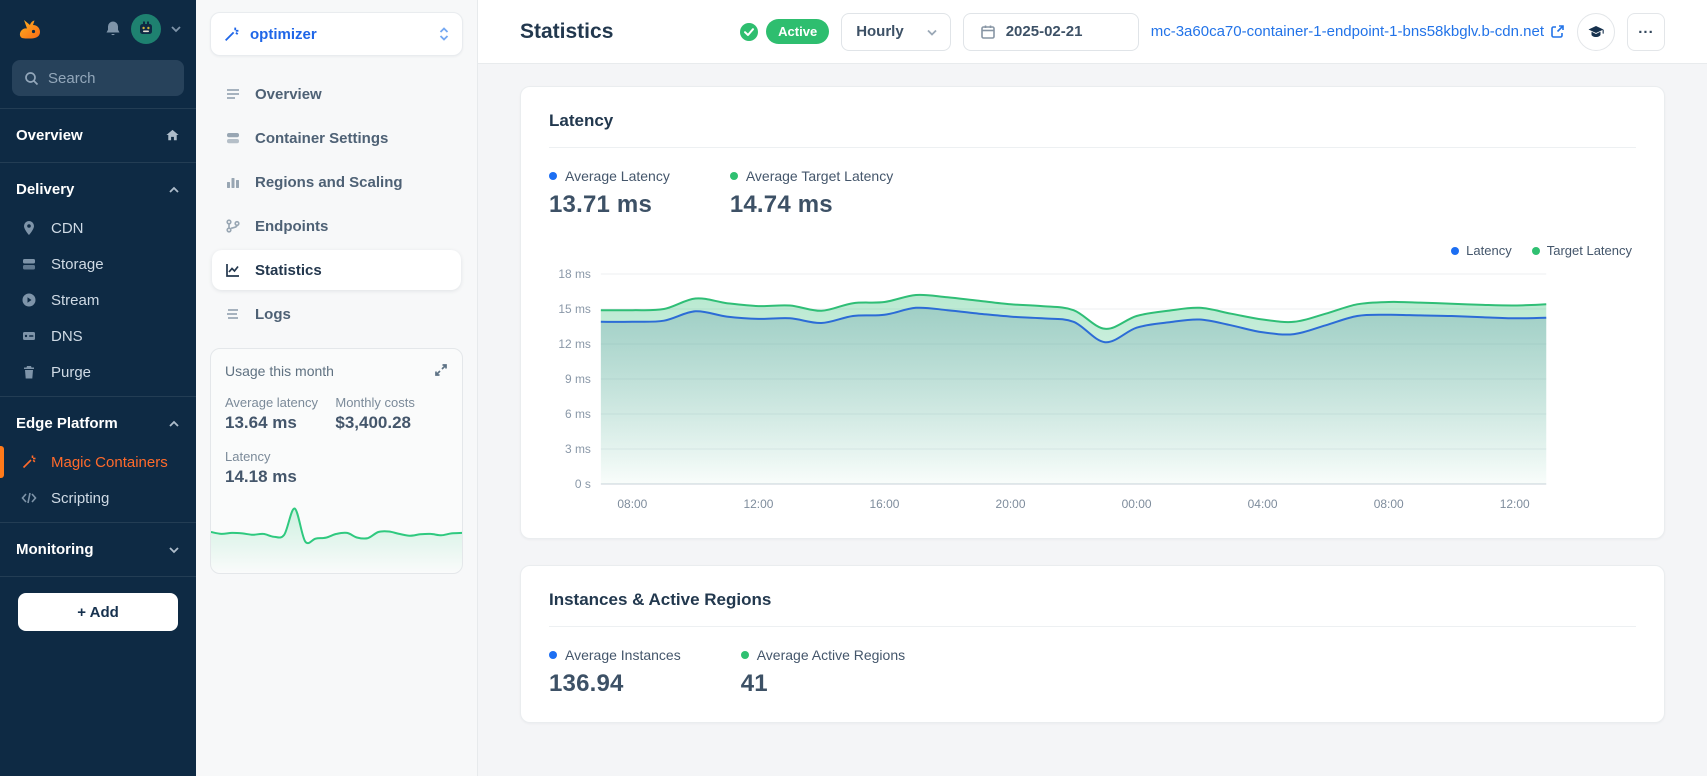 The width and height of the screenshot is (1707, 776). What do you see at coordinates (233, 138) in the screenshot?
I see `stacked-layers-icon` at bounding box center [233, 138].